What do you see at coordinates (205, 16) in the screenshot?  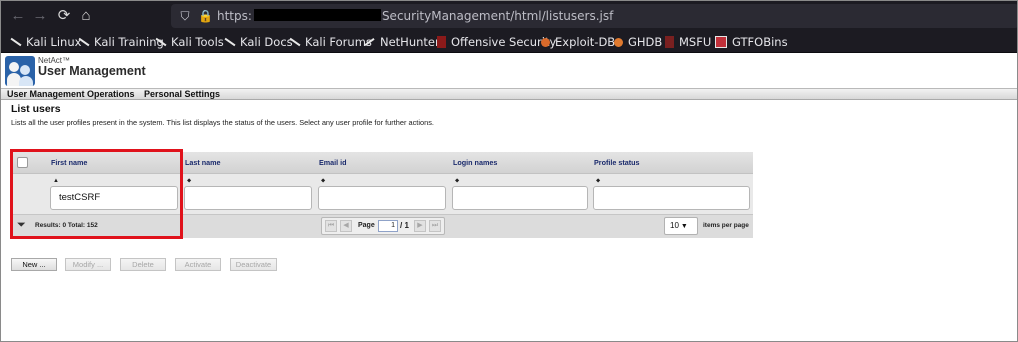 I see `lock-icon: 🔒` at bounding box center [205, 16].